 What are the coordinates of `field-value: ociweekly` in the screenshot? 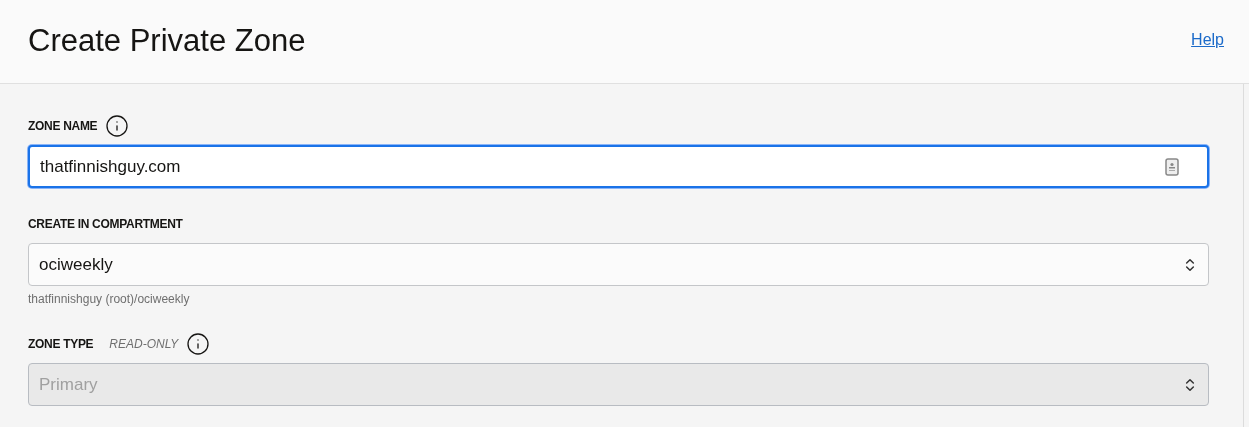 It's located at (76, 264).